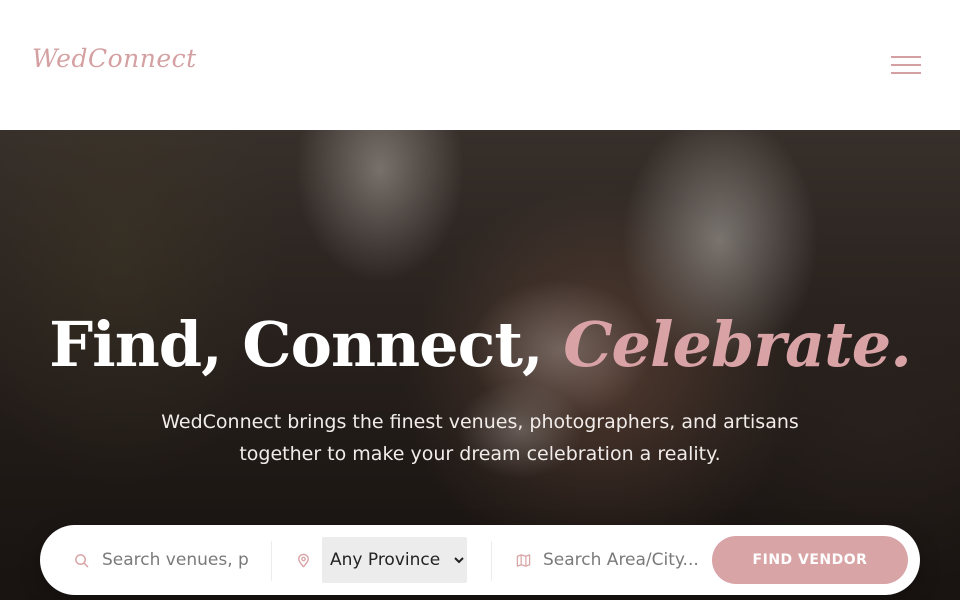  I want to click on map-pin-icon, so click(303, 560).